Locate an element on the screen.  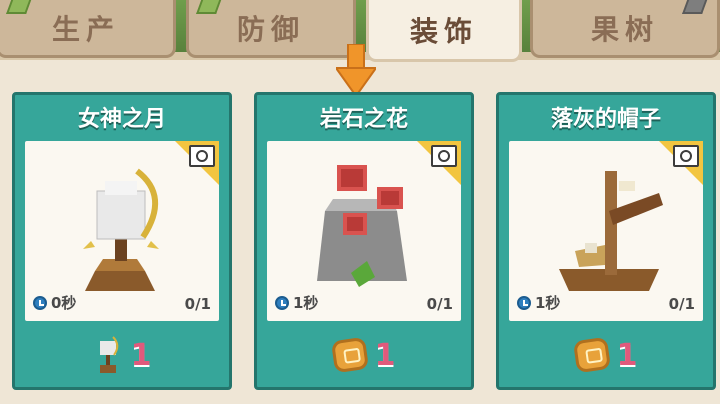
item-title: 岩石之花 is located at coordinates (363, 119).